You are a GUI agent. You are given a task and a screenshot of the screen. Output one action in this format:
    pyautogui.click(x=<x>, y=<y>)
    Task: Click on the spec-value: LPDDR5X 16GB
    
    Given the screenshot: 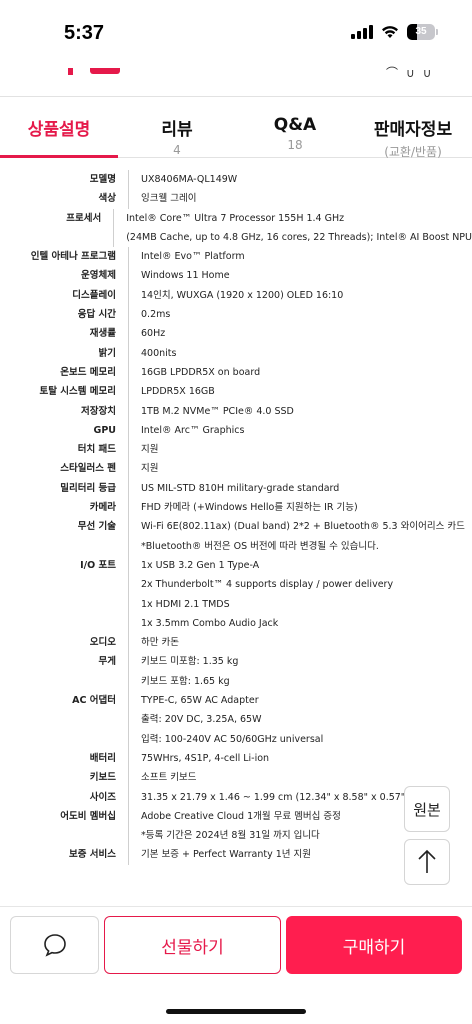 What is the action you would take?
    pyautogui.click(x=178, y=392)
    